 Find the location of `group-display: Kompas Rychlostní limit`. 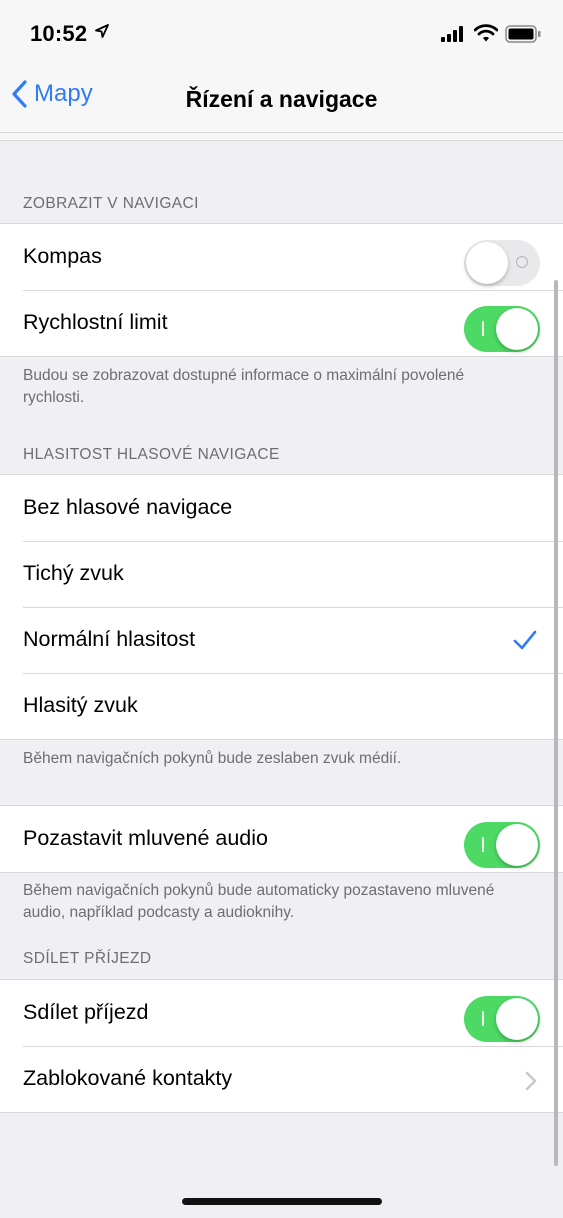

group-display: Kompas Rychlostní limit is located at coordinates (281, 290).